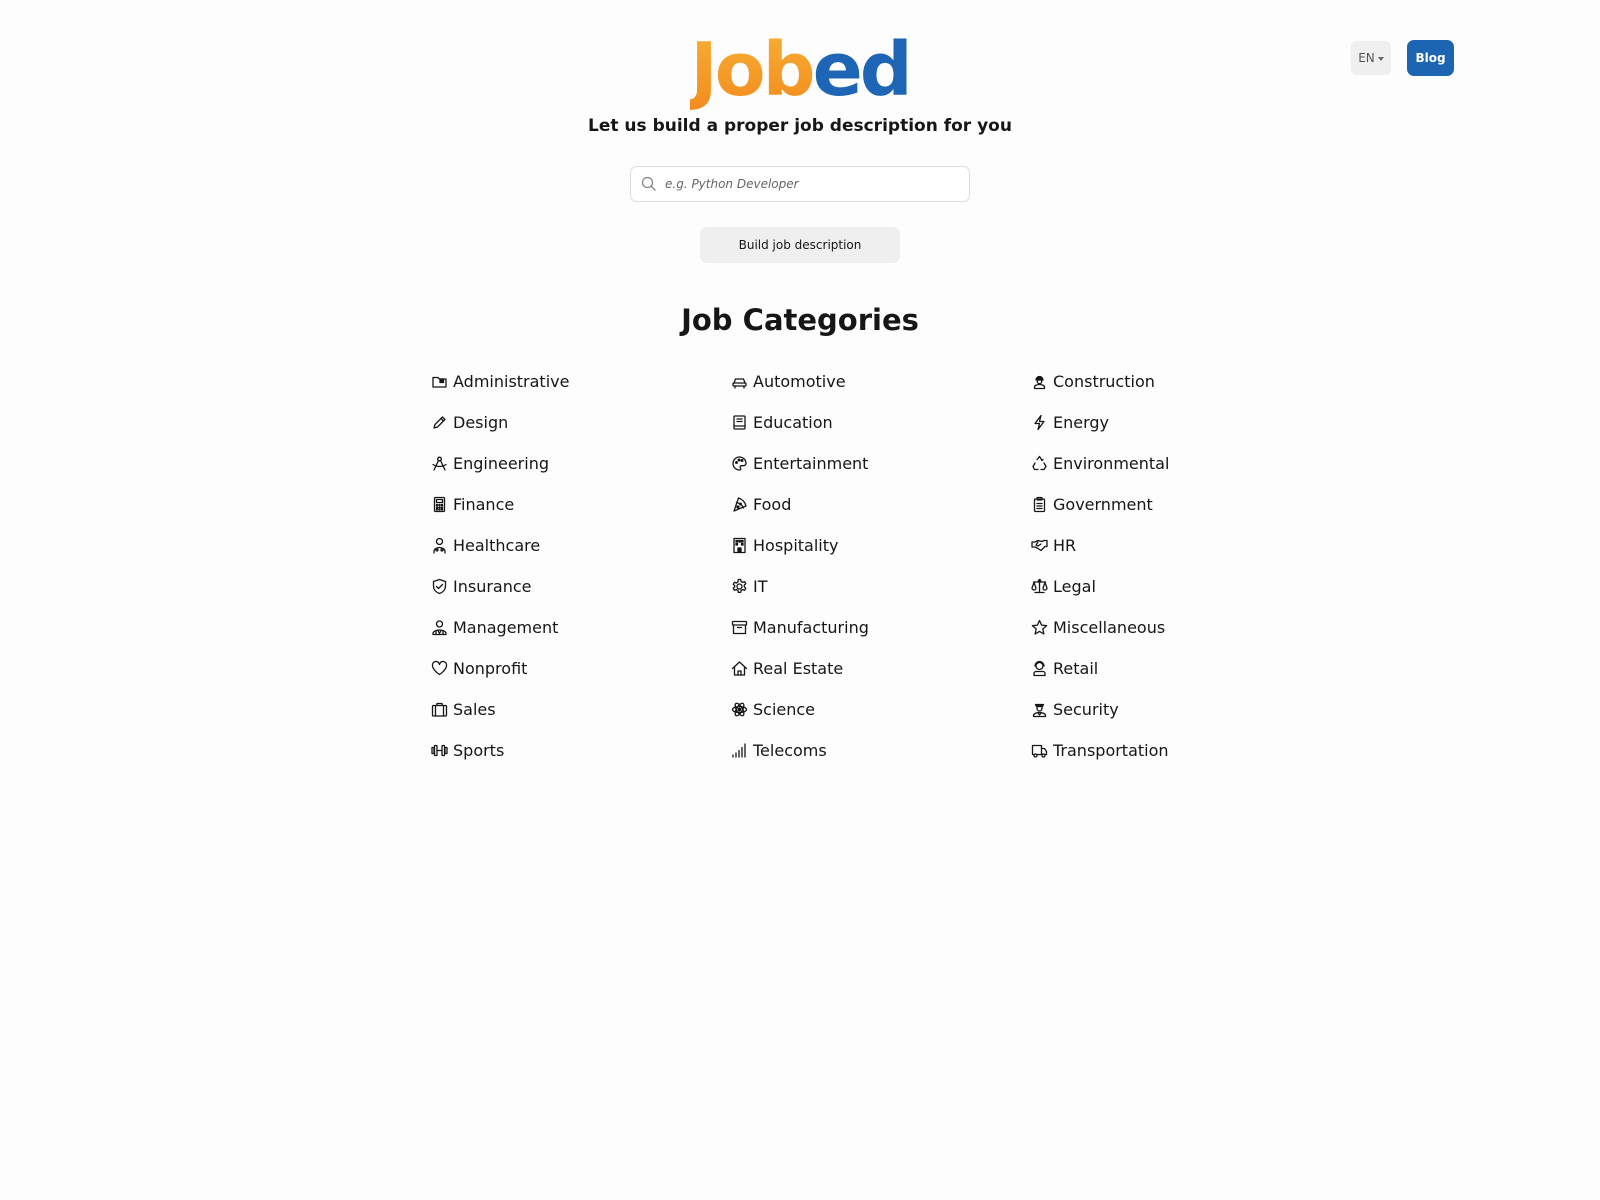 Image resolution: width=1600 pixels, height=1200 pixels. What do you see at coordinates (1181, 627) in the screenshot?
I see `category-miscellaneous: Miscellaneous` at bounding box center [1181, 627].